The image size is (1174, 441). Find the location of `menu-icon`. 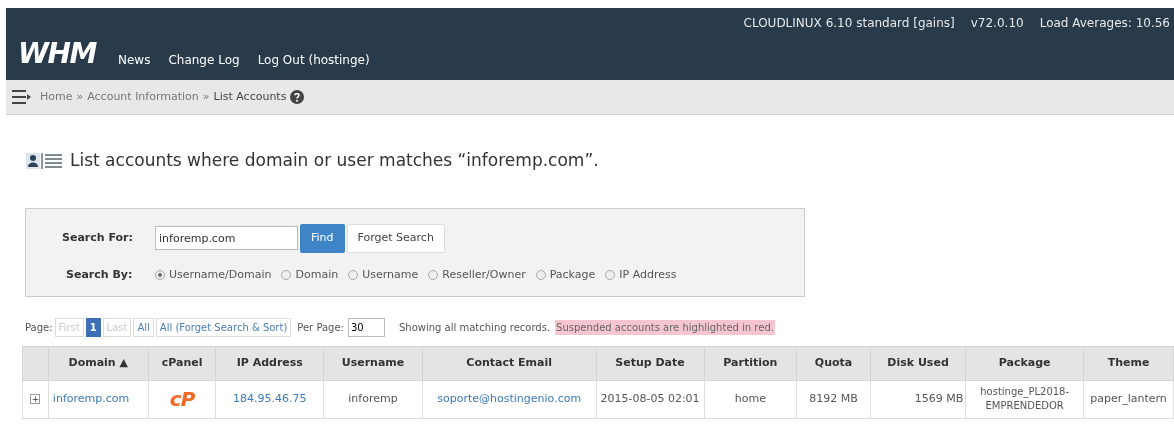

menu-icon is located at coordinates (22, 97).